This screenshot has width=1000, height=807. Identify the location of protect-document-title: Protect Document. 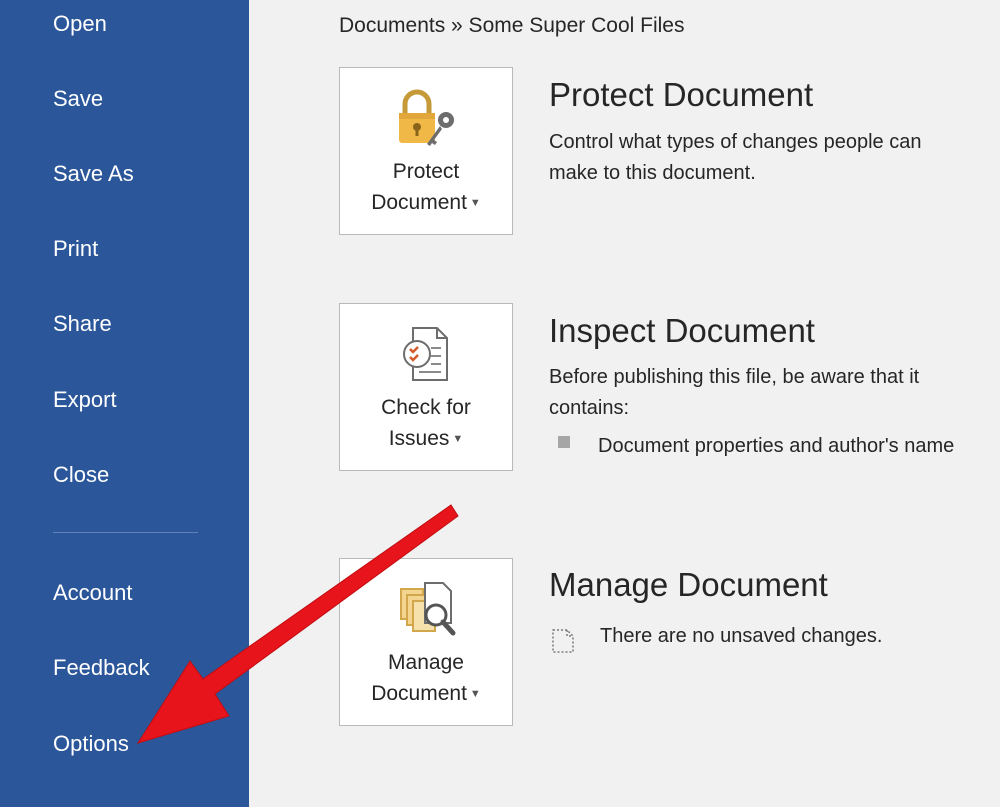
(681, 94).